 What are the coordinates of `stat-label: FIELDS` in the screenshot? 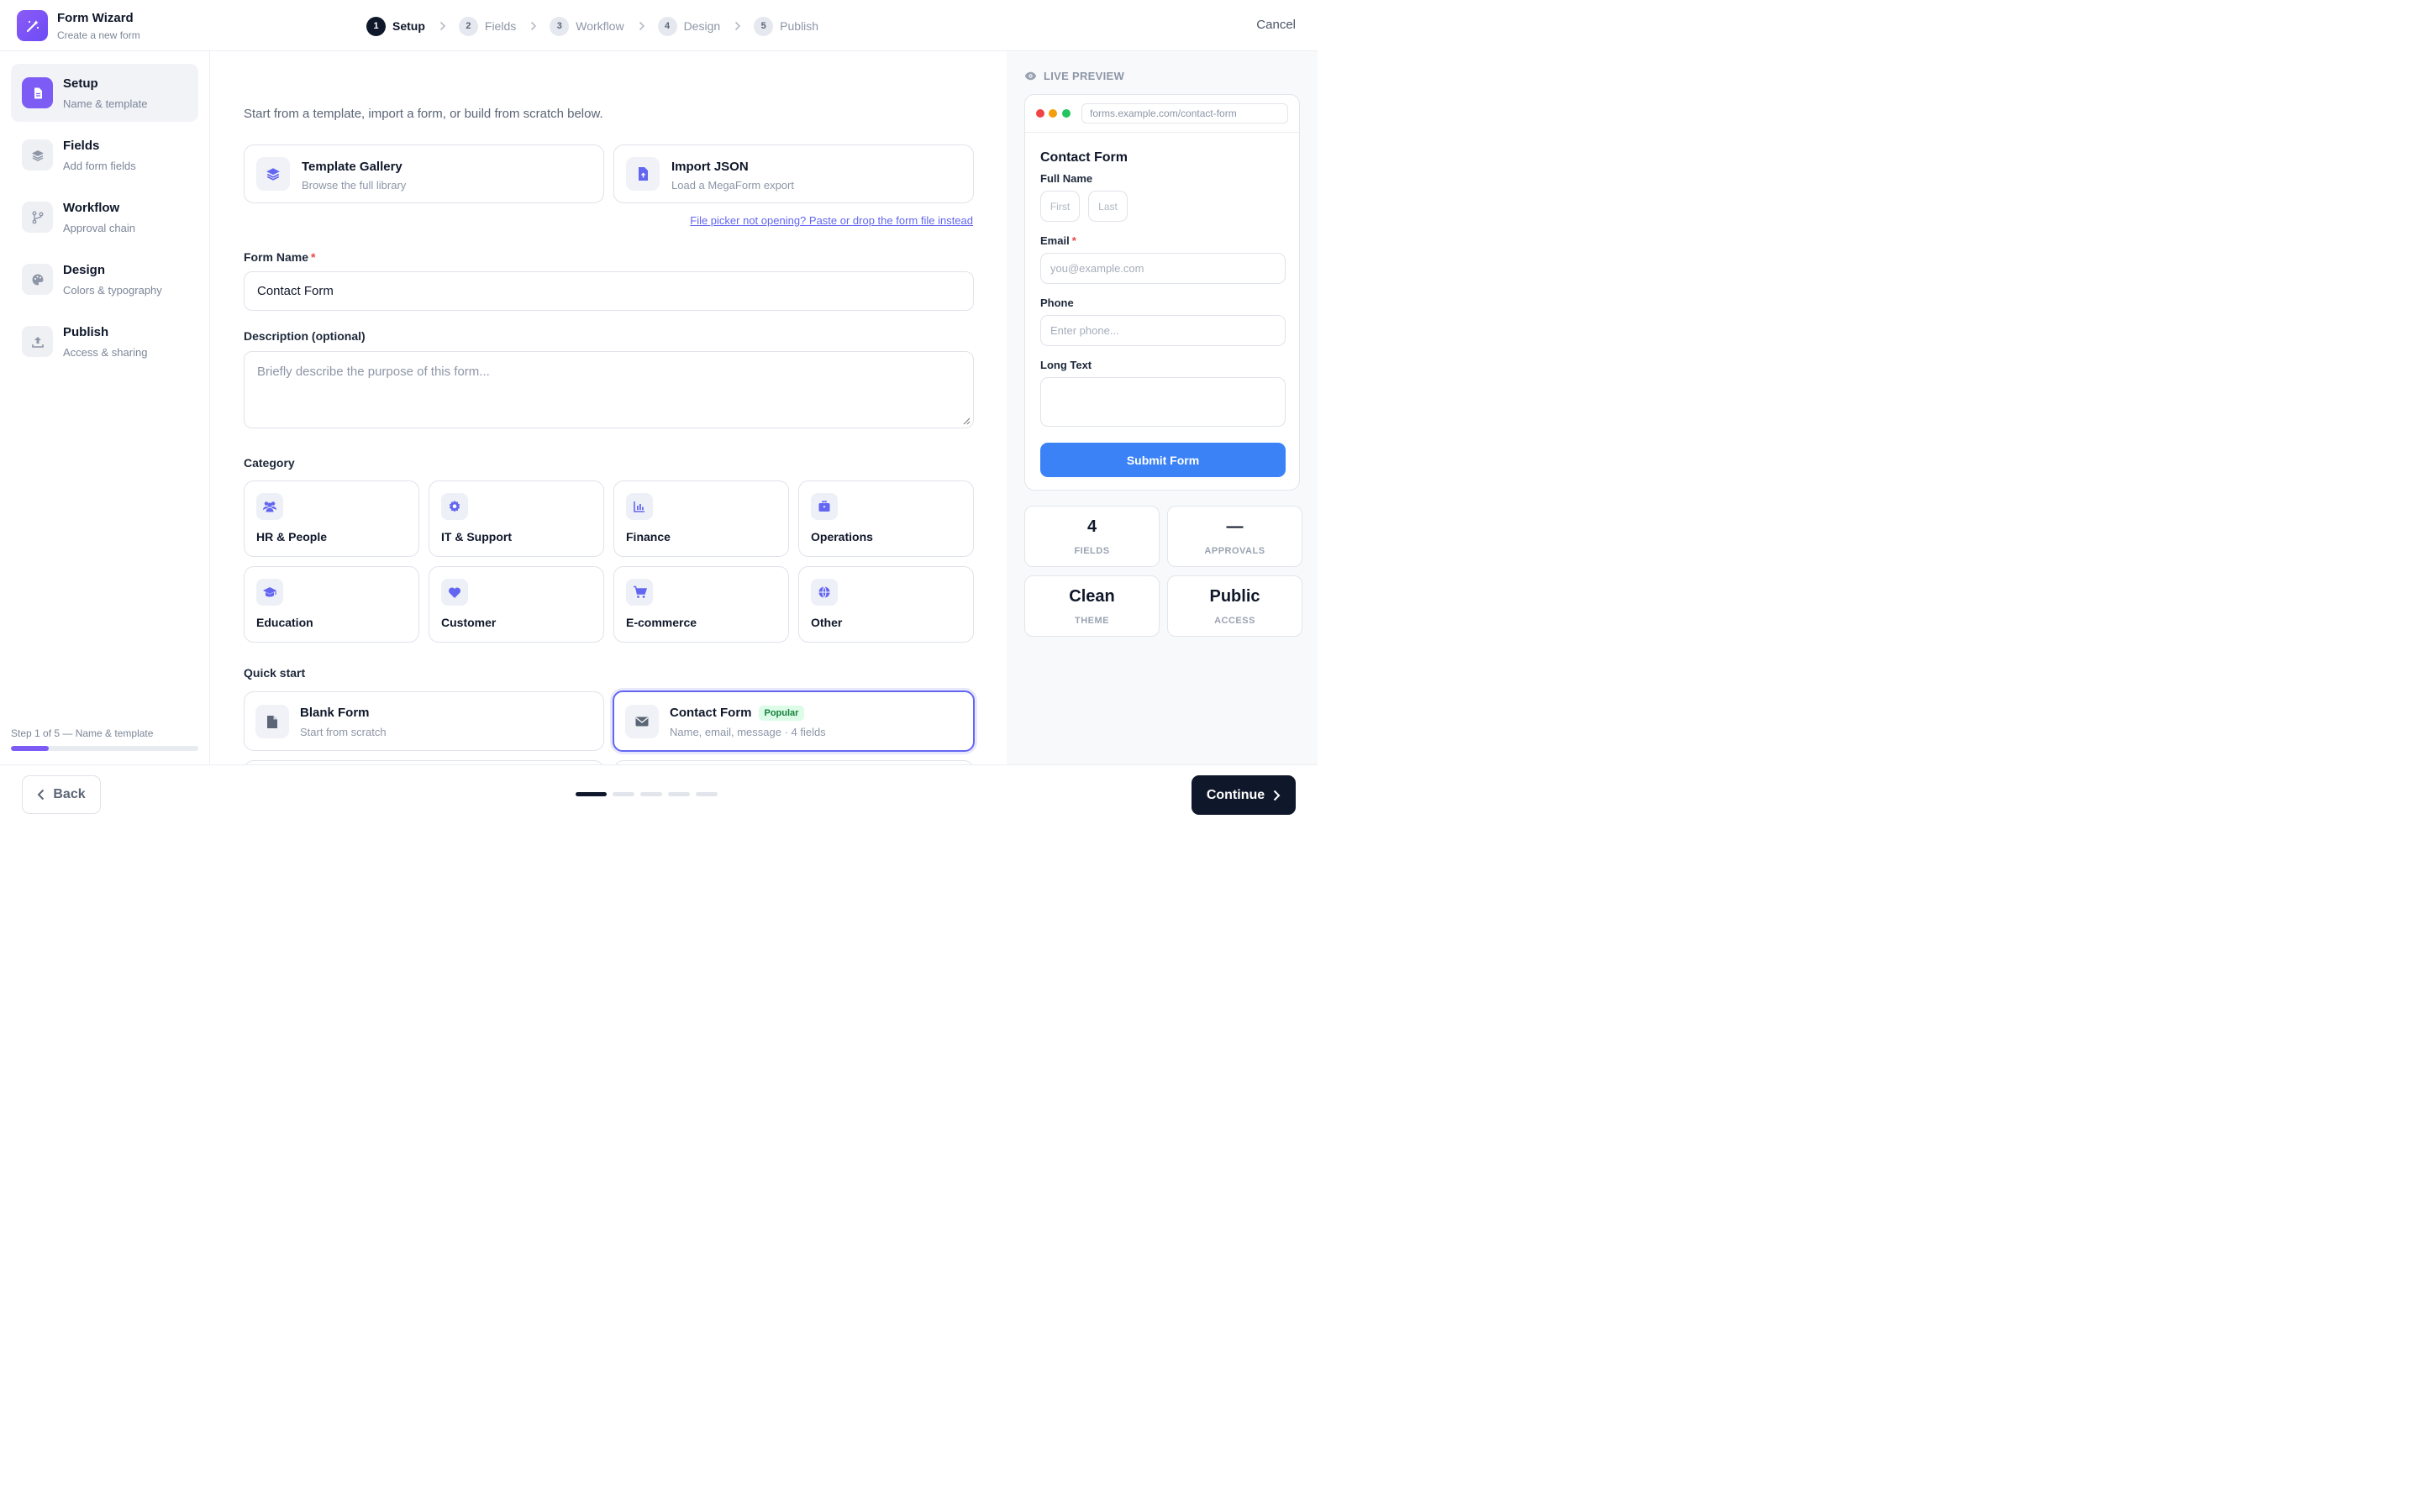 It's located at (1092, 551).